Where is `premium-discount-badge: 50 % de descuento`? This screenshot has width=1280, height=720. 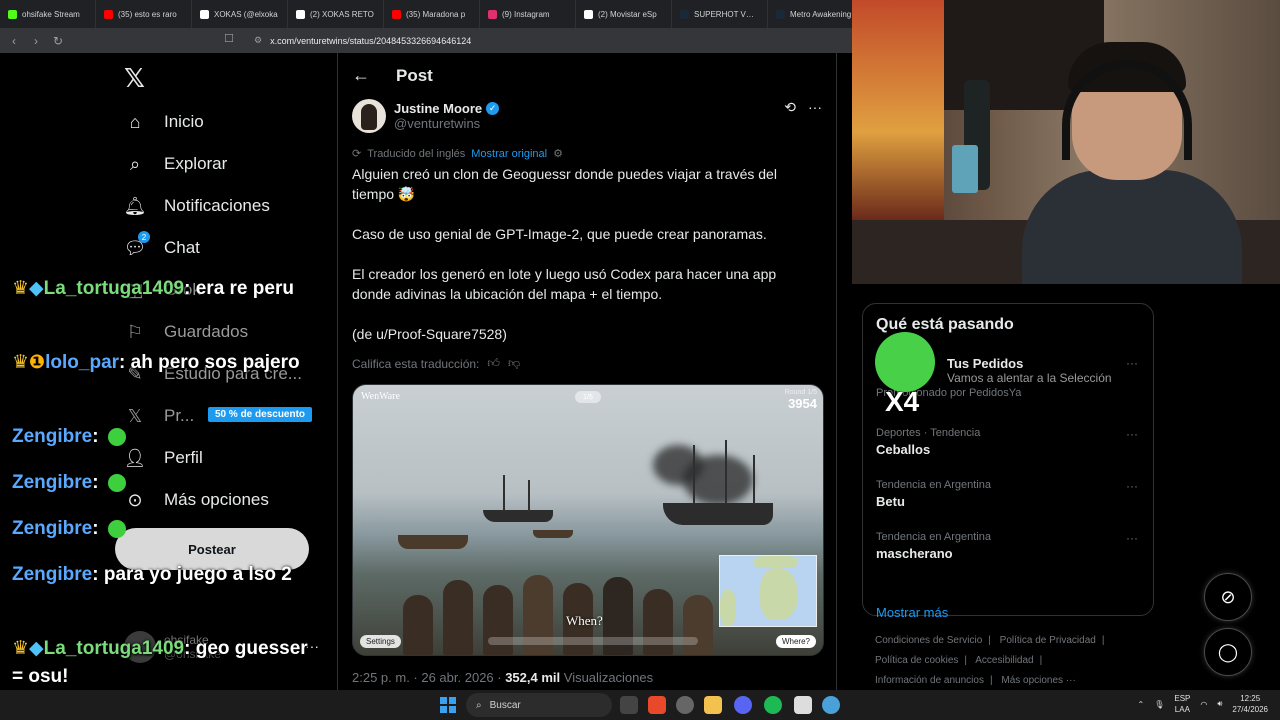
premium-discount-badge: 50 % de descuento is located at coordinates (260, 414).